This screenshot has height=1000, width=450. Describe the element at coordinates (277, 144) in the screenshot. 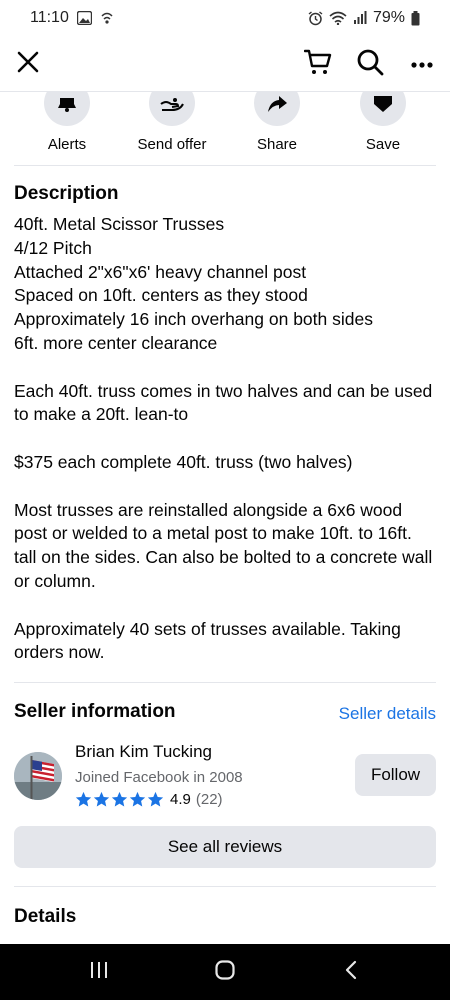

I see `share-label: Share` at that location.